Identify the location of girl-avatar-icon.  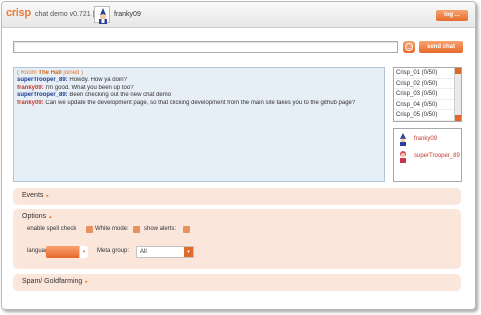
(403, 156).